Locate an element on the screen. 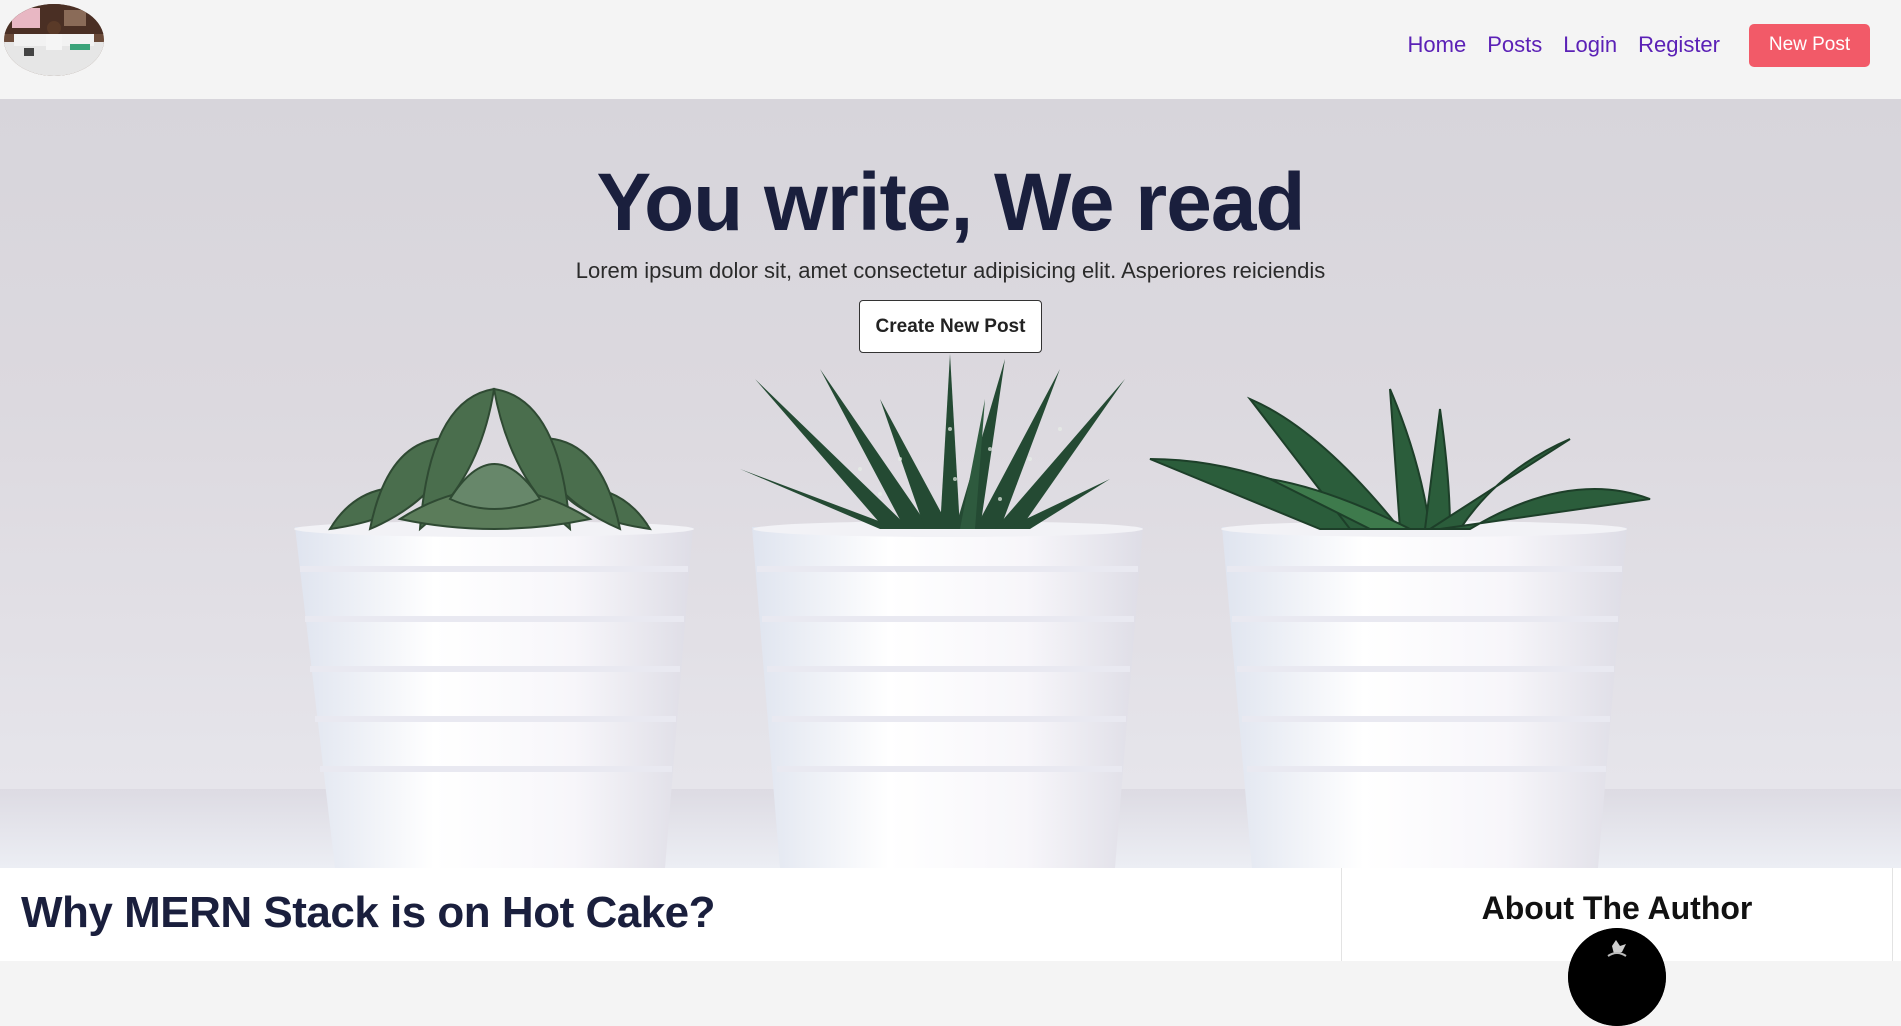  sidebar-about-author: About The Author is located at coordinates (1617, 947).